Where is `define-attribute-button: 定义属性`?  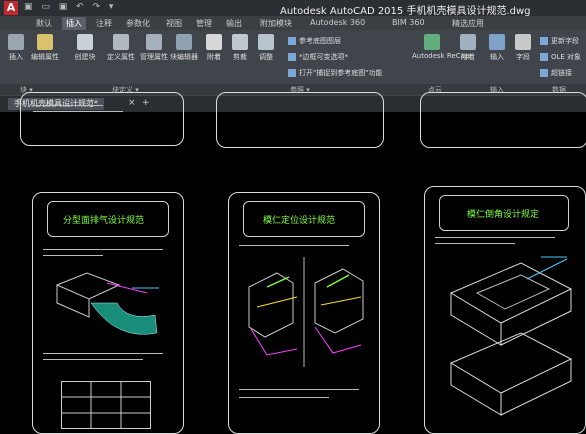
define-attribute-button: 定义属性 is located at coordinates (121, 48).